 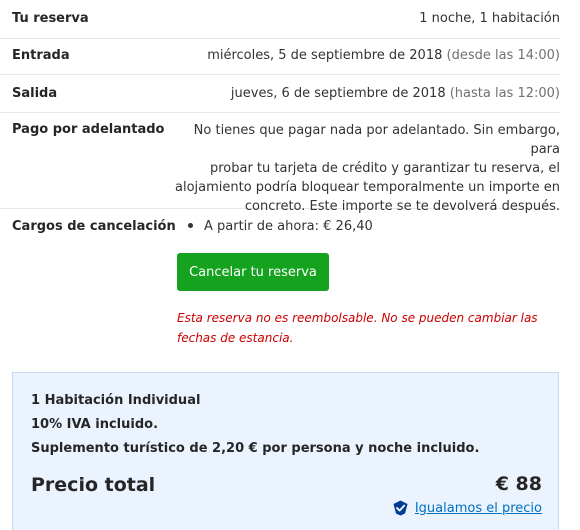 I want to click on price-match-label: Igualamos el precio, so click(x=478, y=508).